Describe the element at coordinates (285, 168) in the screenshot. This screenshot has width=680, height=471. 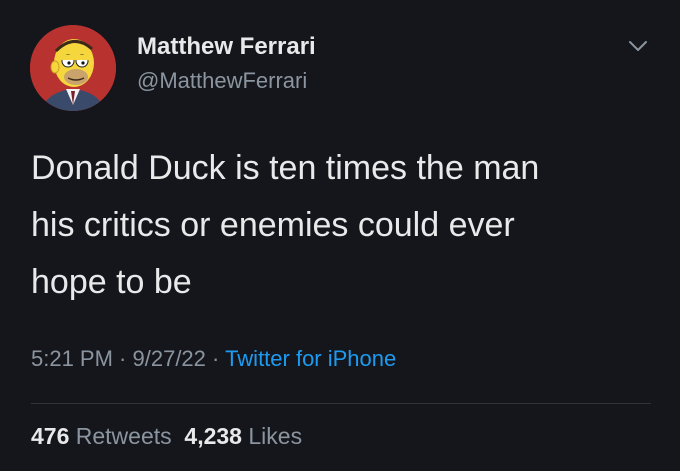
I see `tweet-line: Donald Duck is ten times the man` at that location.